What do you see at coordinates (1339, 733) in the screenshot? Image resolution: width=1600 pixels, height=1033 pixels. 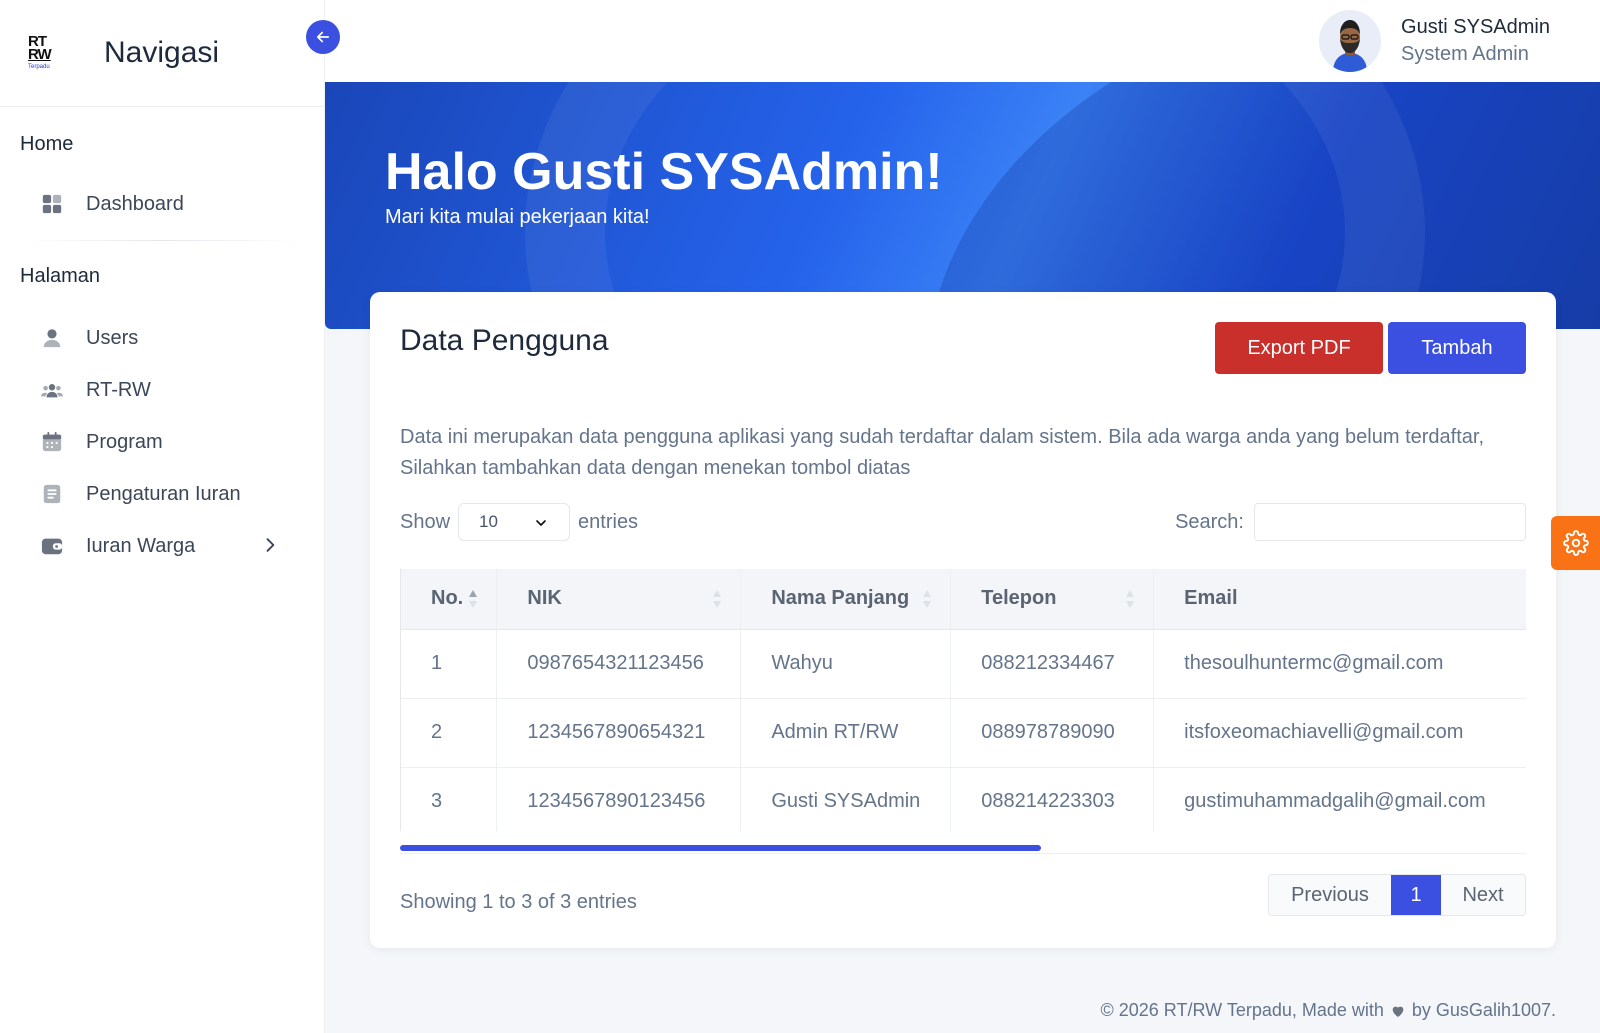 I see `cell-email: itsfoxeomachiavelli@gmail.com` at bounding box center [1339, 733].